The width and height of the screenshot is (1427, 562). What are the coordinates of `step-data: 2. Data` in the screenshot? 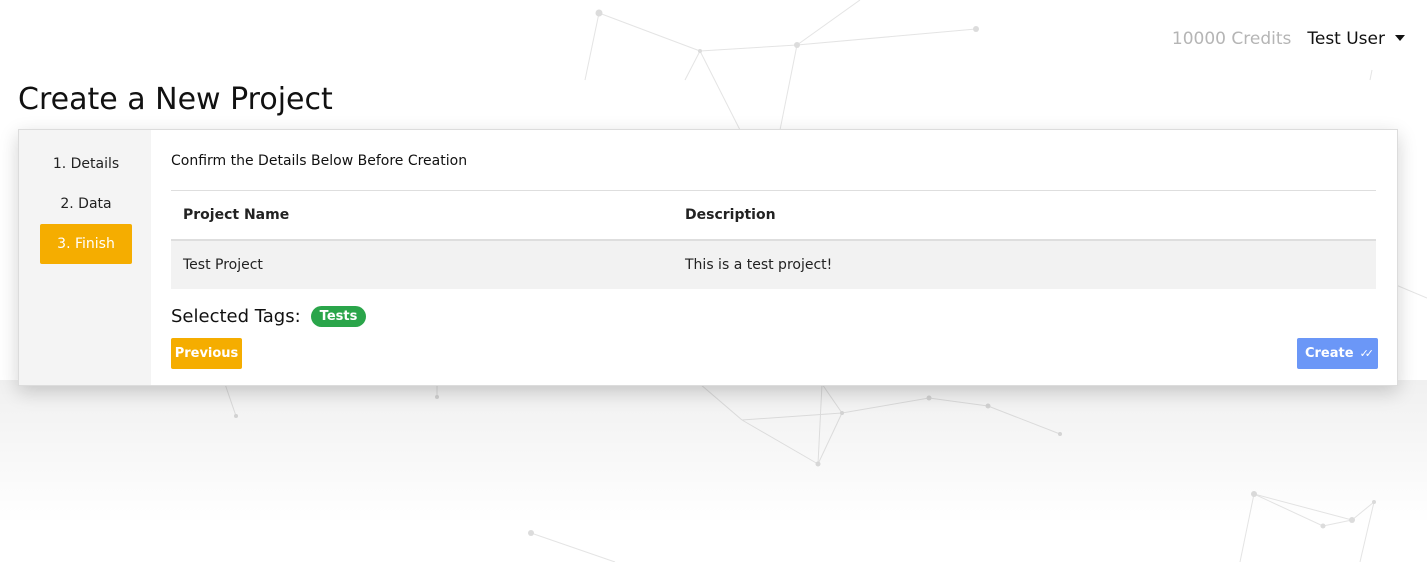 It's located at (86, 204).